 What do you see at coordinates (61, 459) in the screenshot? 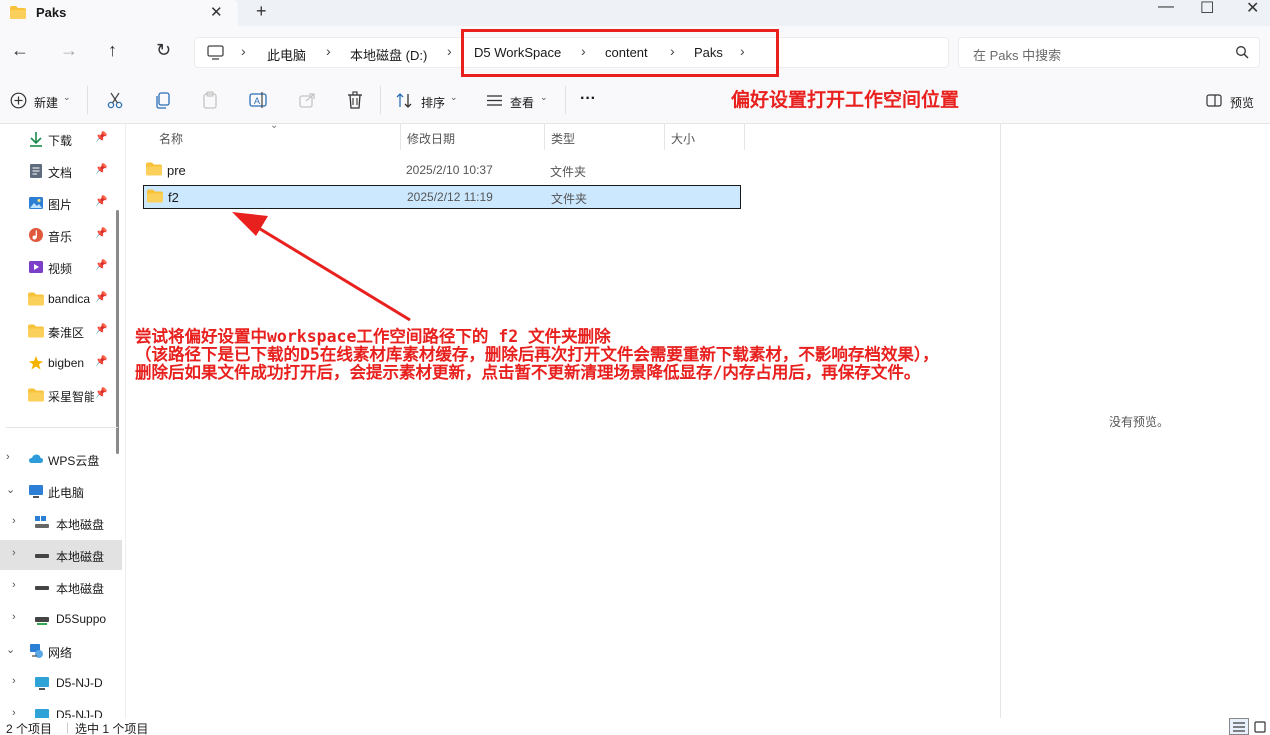
I see `sidebar-item-wps-cloud: › WPS云盘` at bounding box center [61, 459].